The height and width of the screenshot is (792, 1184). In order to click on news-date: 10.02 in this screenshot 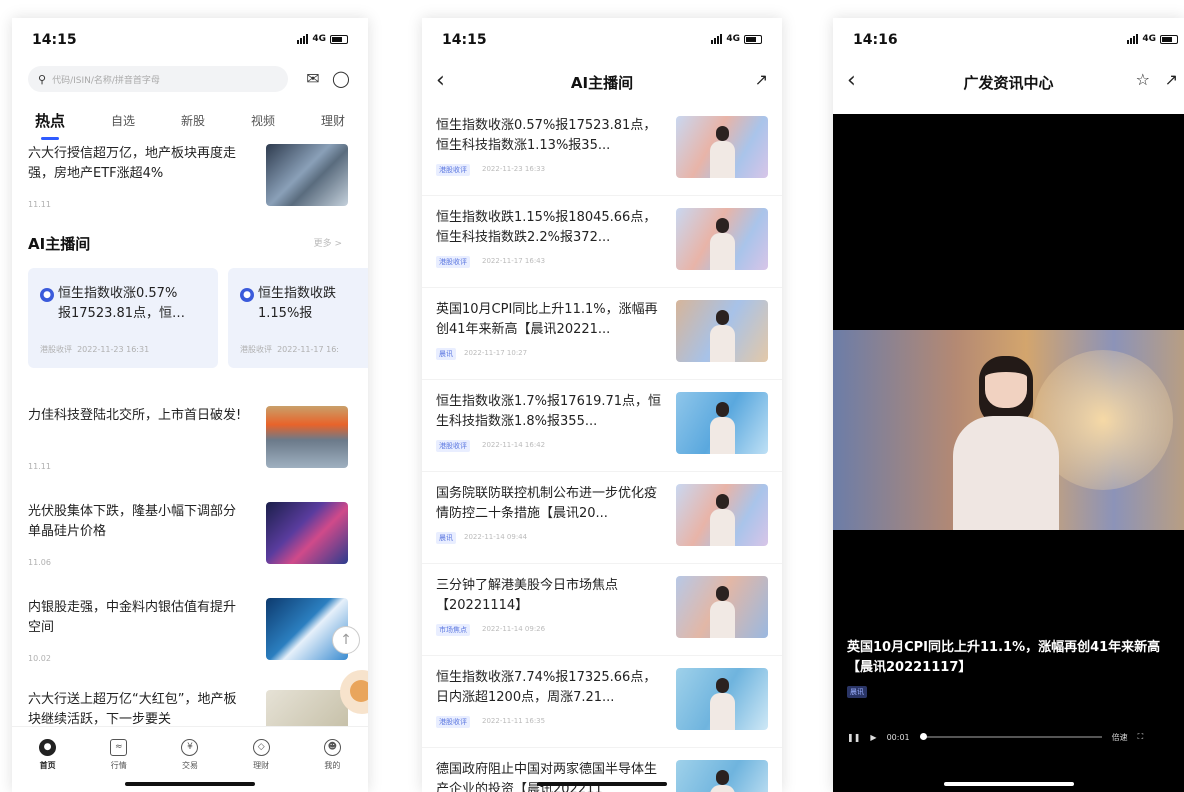, I will do `click(39, 658)`.